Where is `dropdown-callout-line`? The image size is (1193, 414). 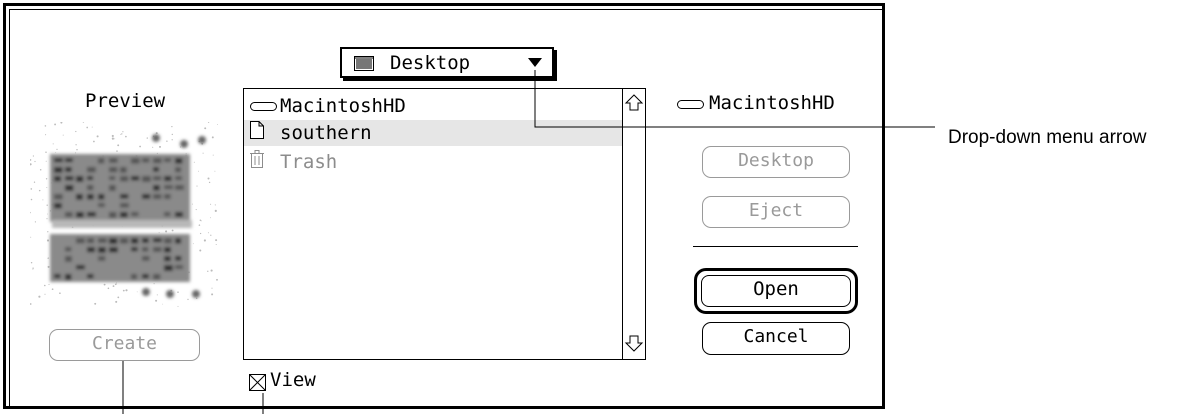 dropdown-callout-line is located at coordinates (734, 99).